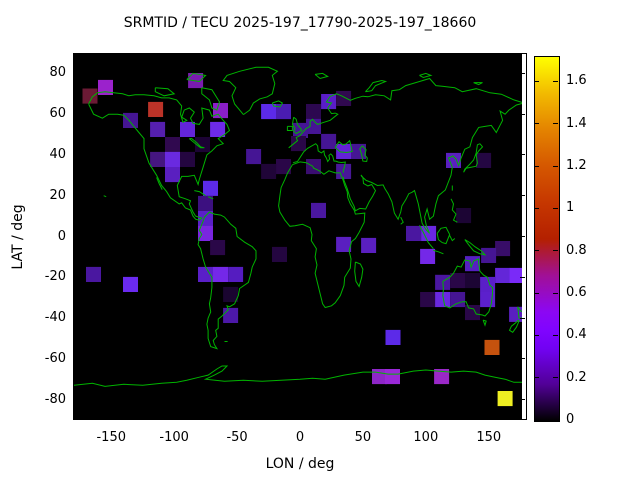  I want to click on y-axis-label: LAT / deg, so click(18, 237).